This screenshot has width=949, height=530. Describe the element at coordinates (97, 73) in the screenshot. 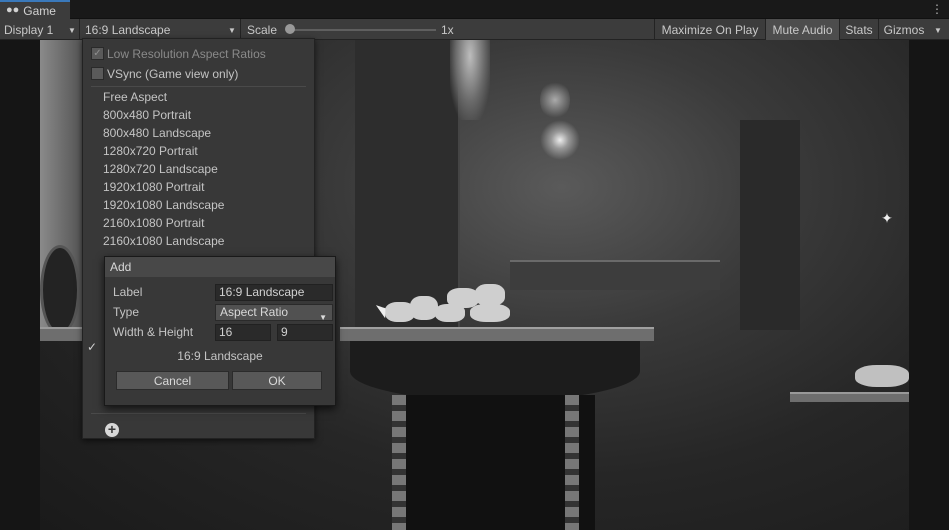

I see `checkbox-icon` at that location.